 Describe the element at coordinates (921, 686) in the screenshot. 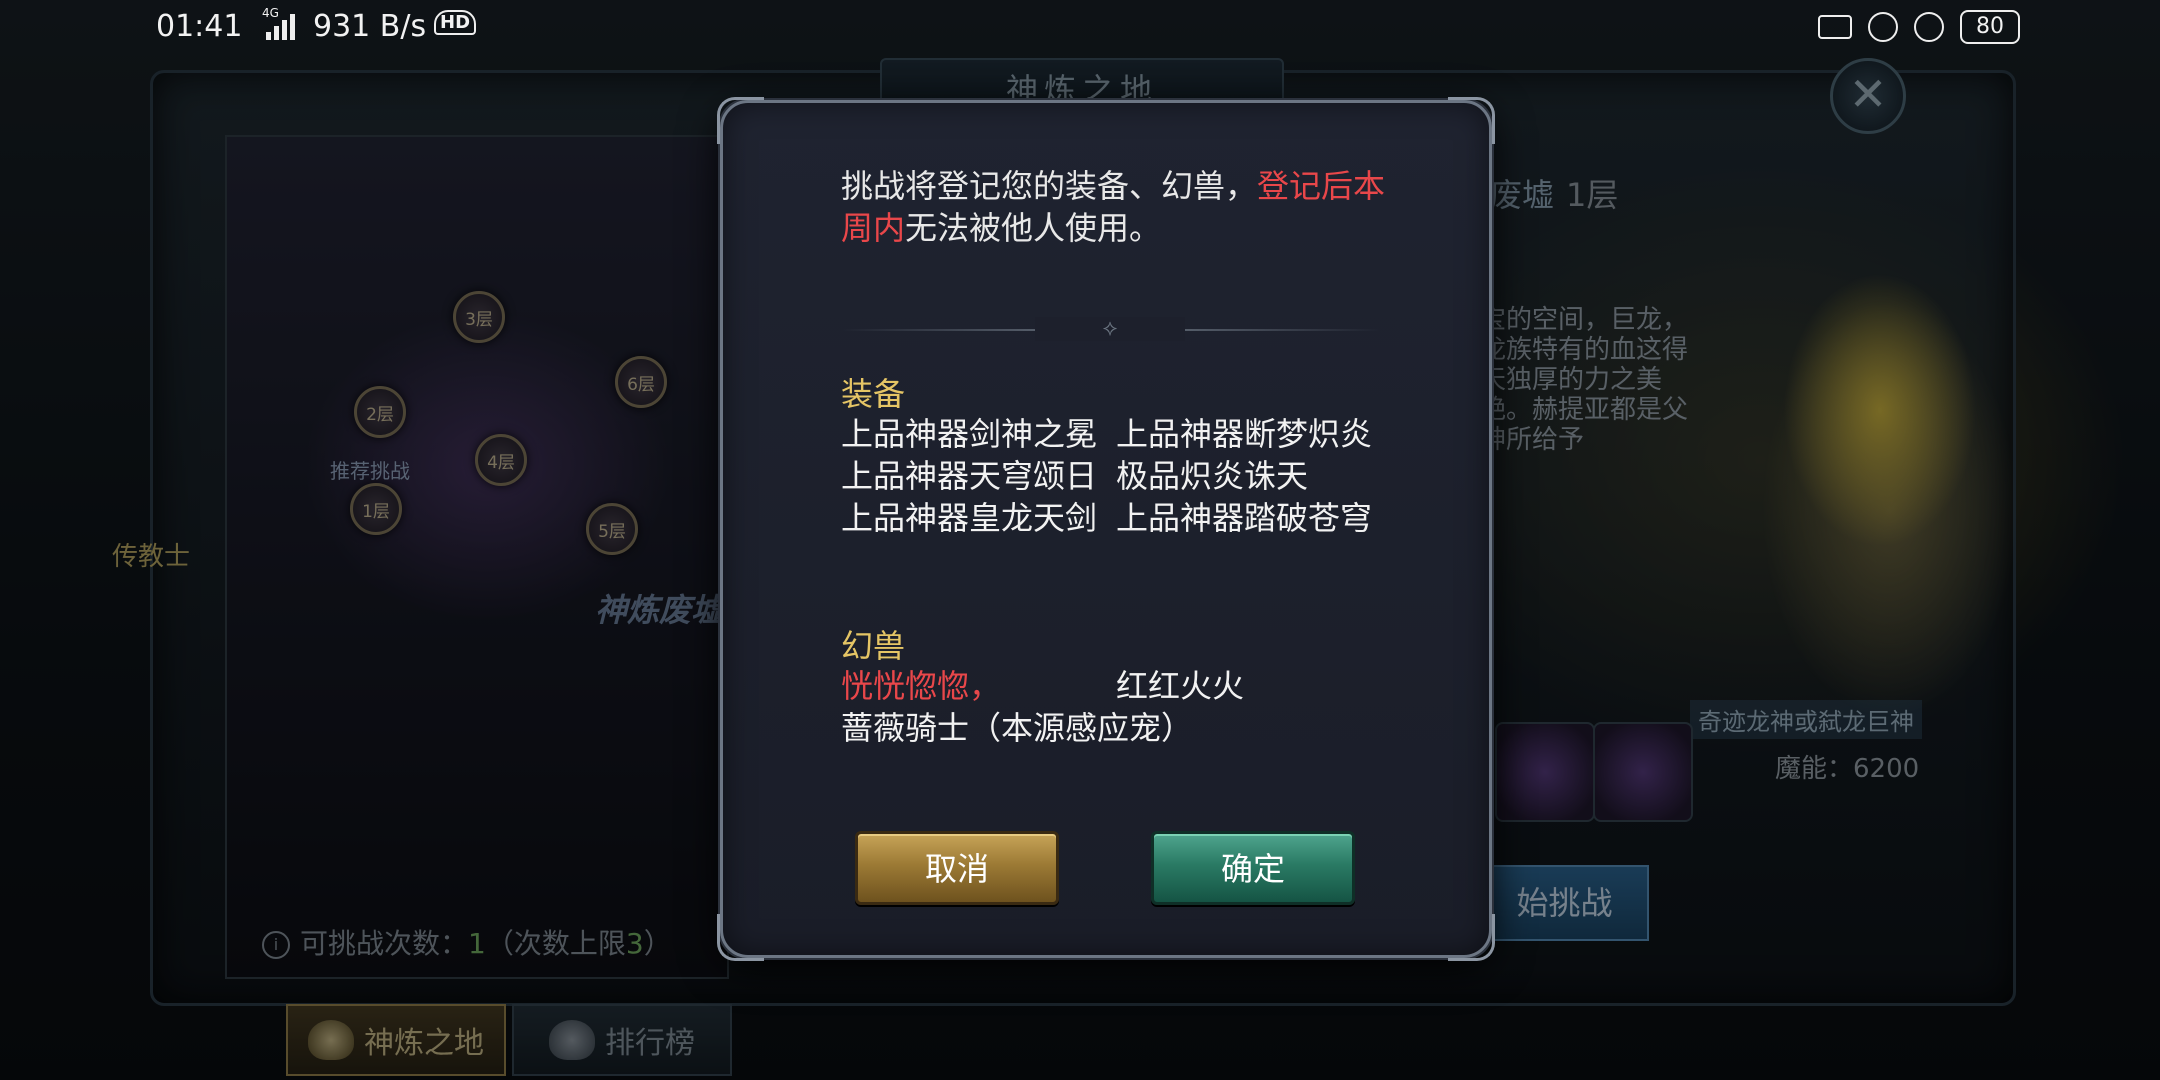

I see `beast-item-locked: 恍恍惚惚，` at that location.